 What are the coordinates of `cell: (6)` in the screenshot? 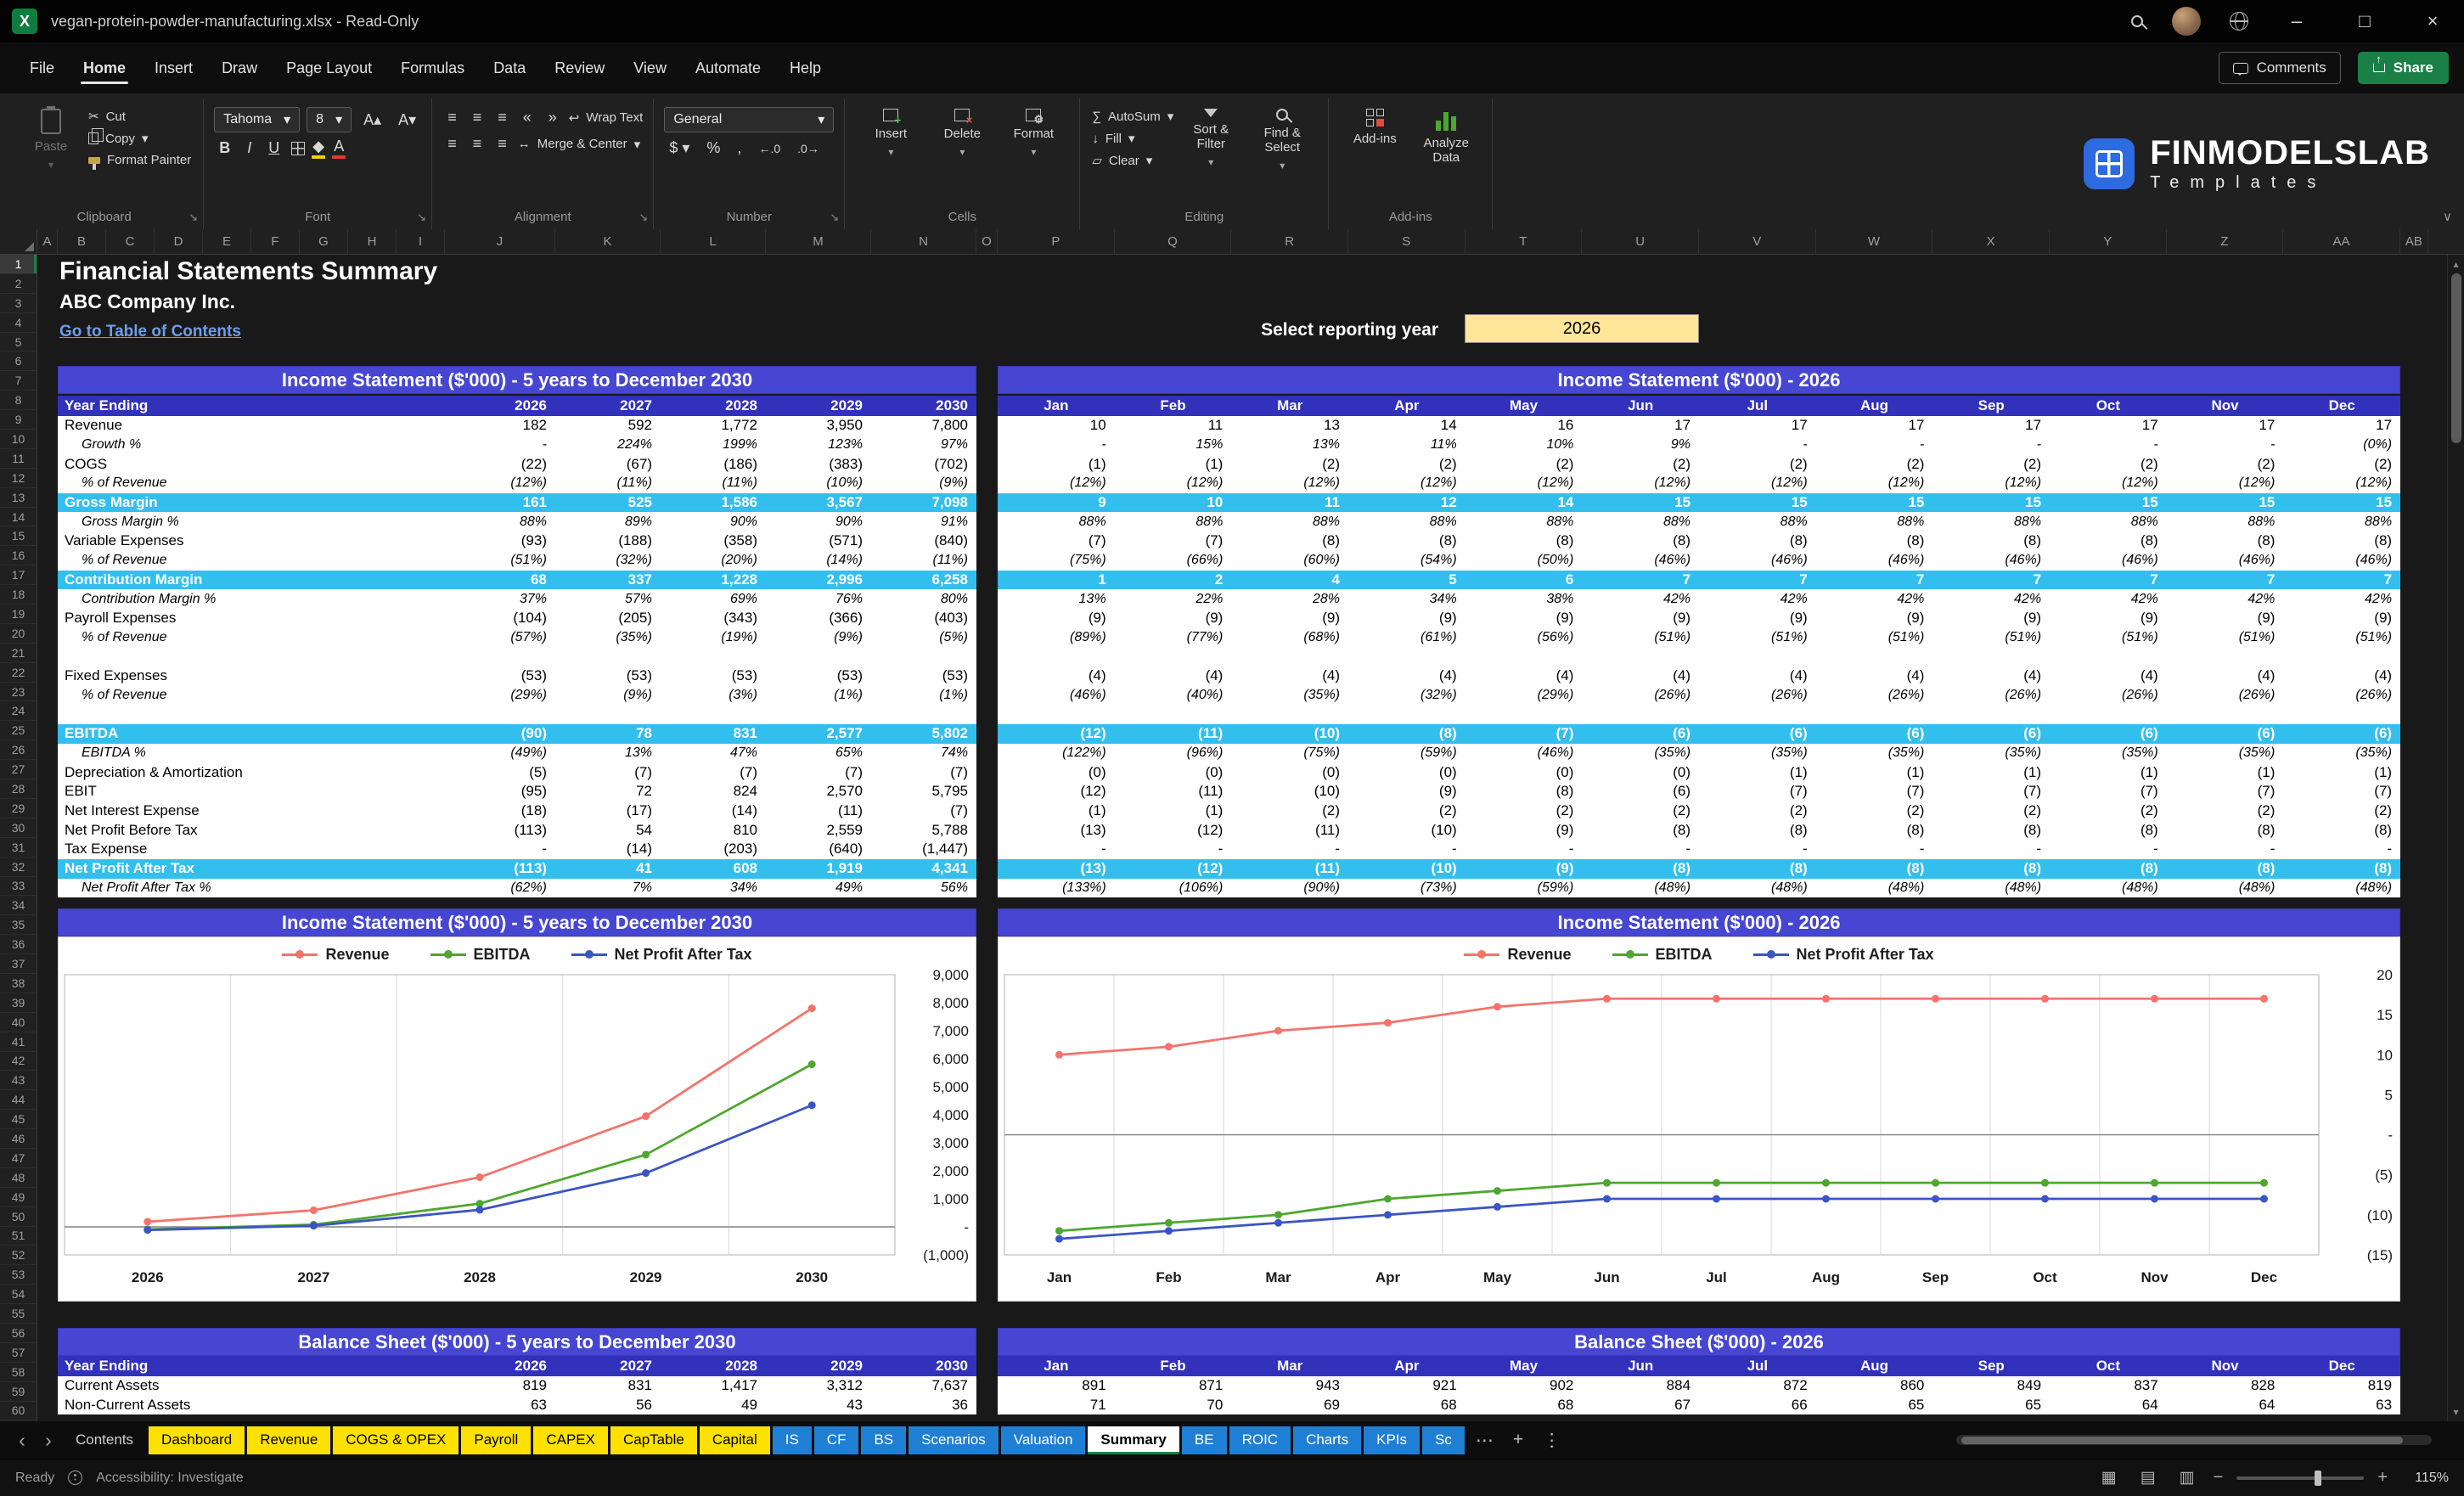 It's located at (1640, 733).